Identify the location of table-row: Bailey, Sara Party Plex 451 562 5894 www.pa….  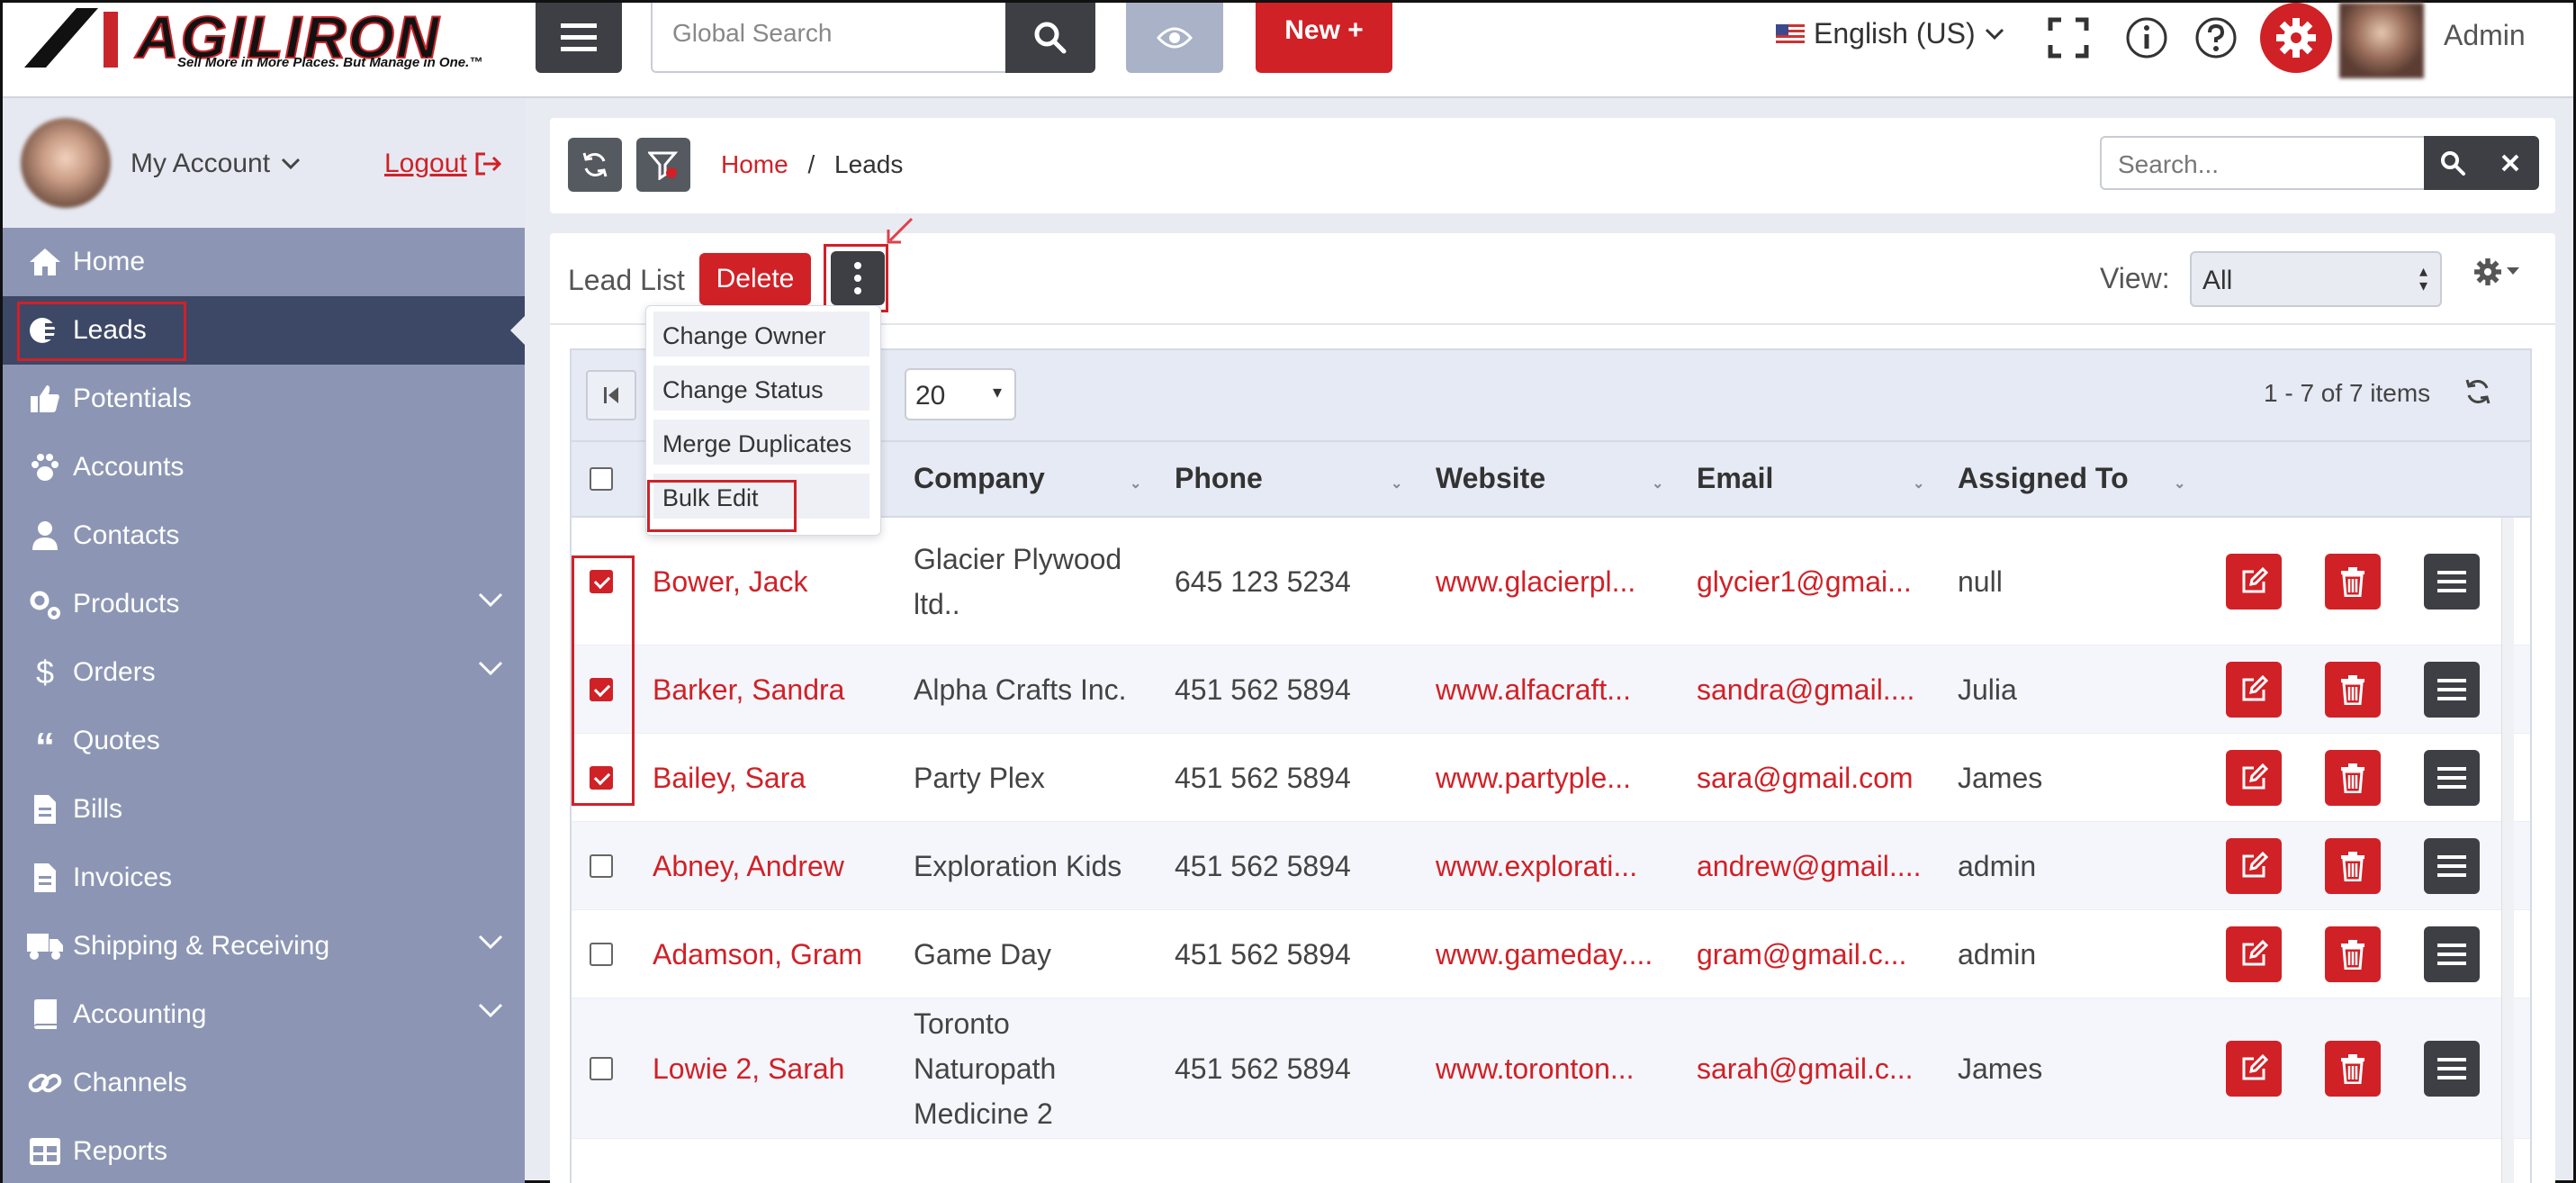
(1551, 778).